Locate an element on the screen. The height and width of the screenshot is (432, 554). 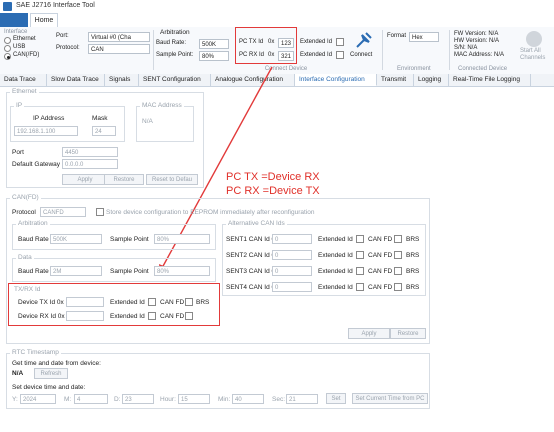
device-rx-canfd-label: CAN FD is located at coordinates (172, 316).